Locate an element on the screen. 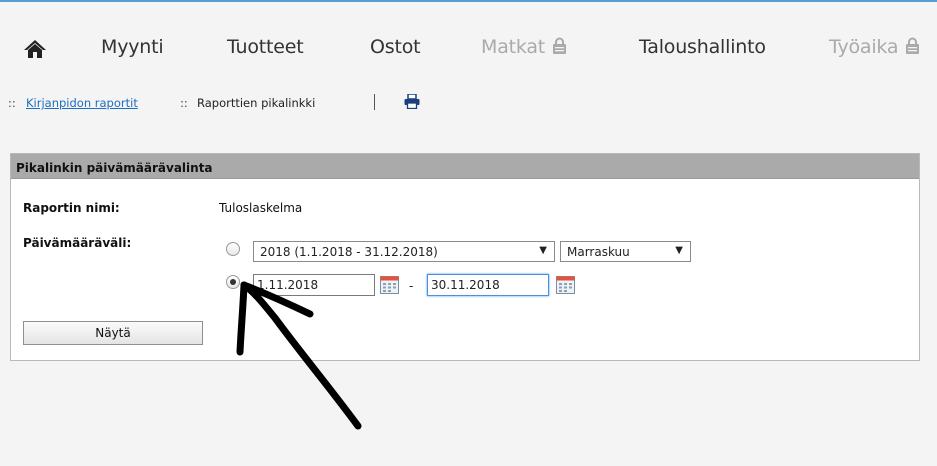 The height and width of the screenshot is (466, 937). nav-item-taloushallinto: Taloushallinto is located at coordinates (702, 47).